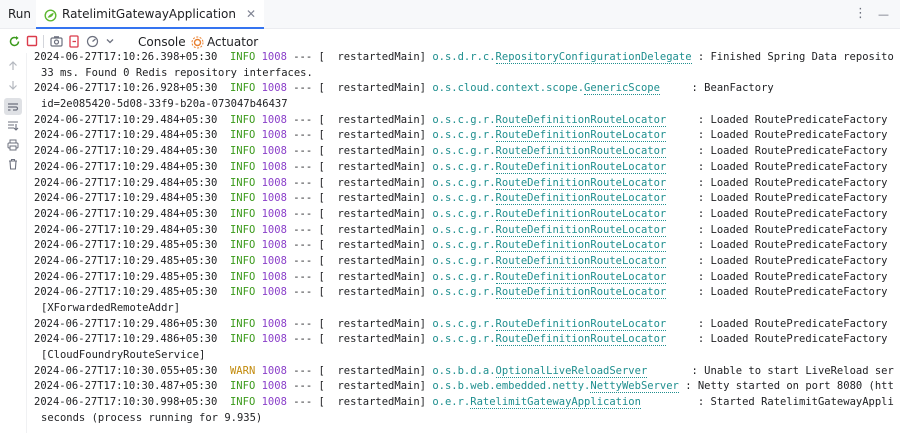 The width and height of the screenshot is (900, 433). Describe the element at coordinates (162, 42) in the screenshot. I see `tab-console: Console` at that location.